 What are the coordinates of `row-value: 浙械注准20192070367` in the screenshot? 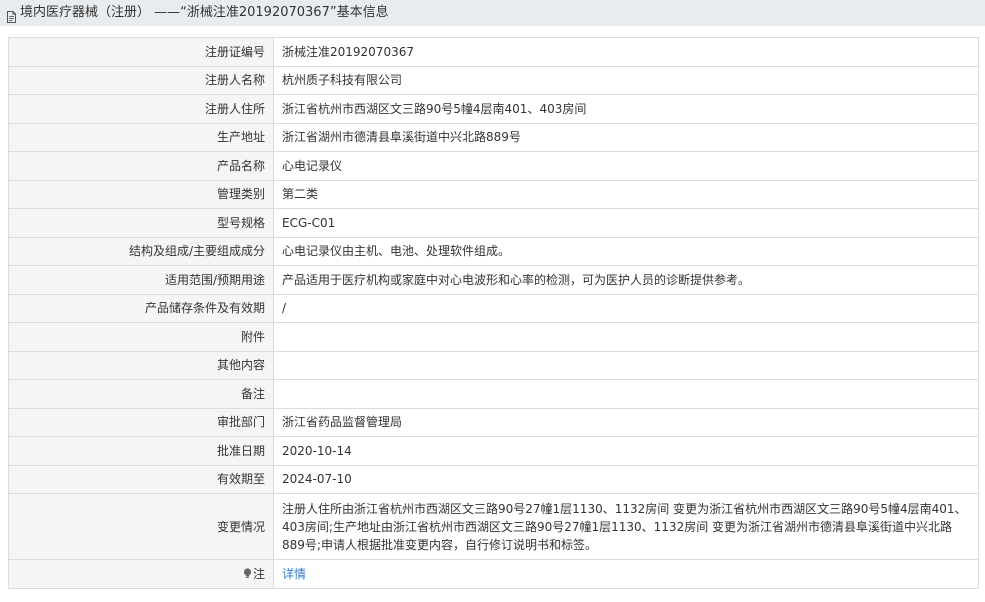 It's located at (626, 52).